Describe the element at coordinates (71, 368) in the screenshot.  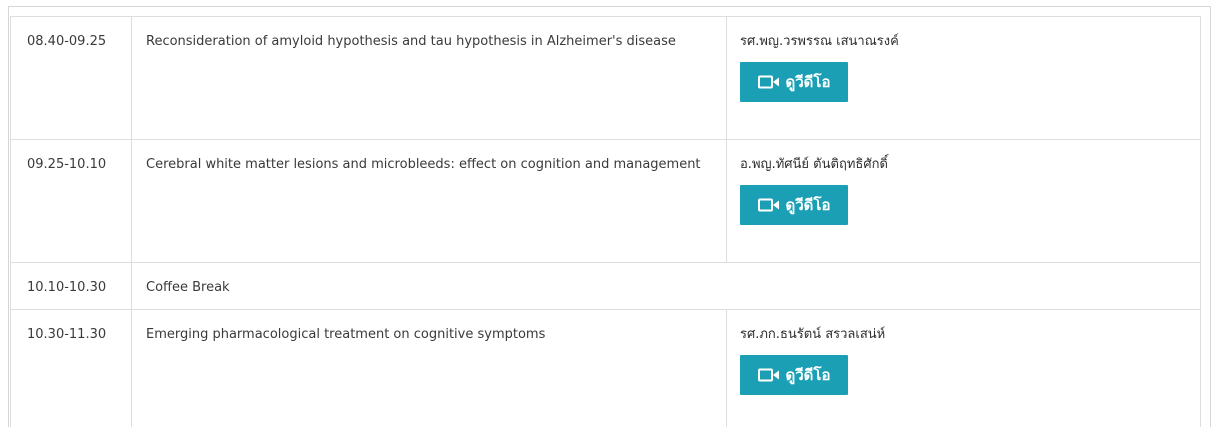
I see `time-cell: 10.30-11.30` at that location.